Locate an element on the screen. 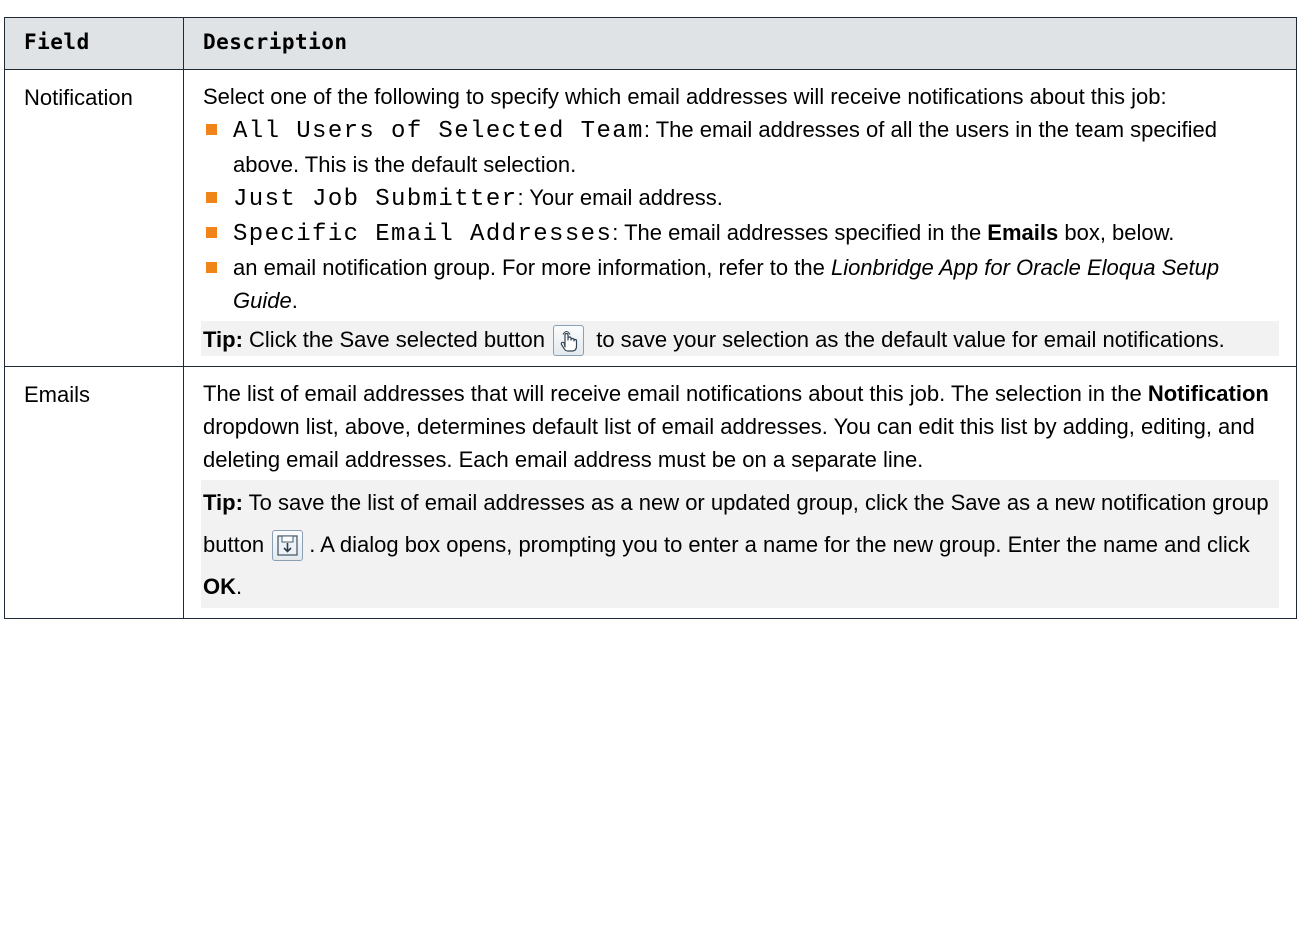  tip-text: Click the Save selected button is located at coordinates (397, 339).